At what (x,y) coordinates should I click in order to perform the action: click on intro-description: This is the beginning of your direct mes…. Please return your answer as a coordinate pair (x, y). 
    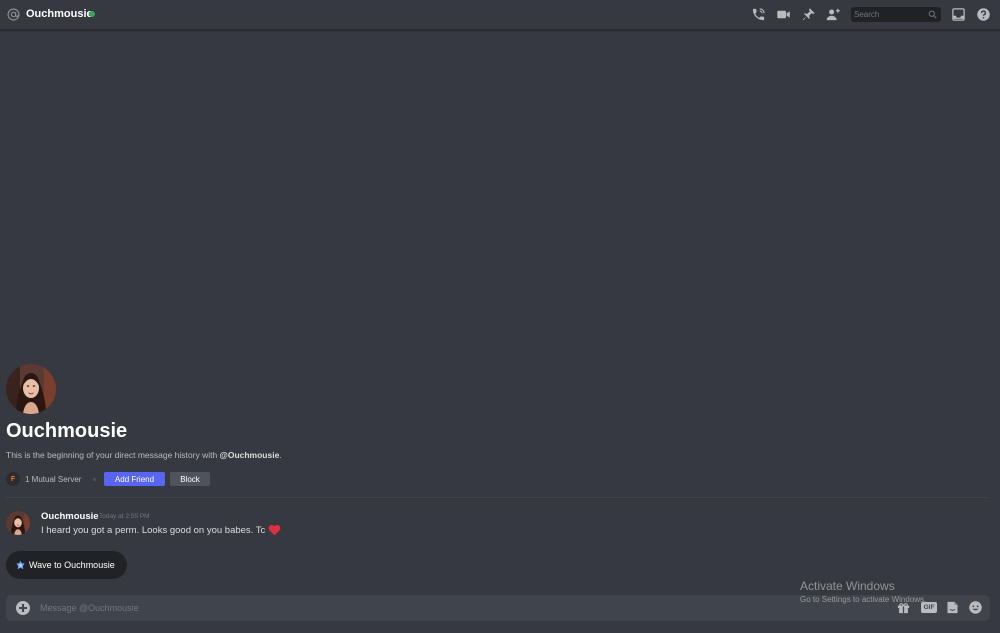
    Looking at the image, I should click on (144, 455).